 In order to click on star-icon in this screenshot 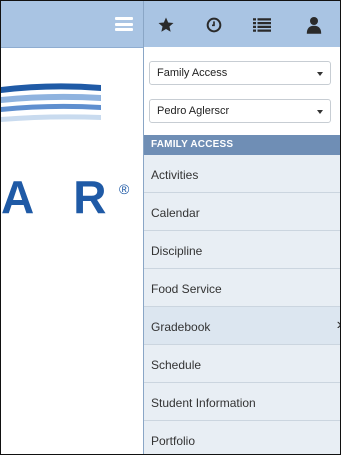, I will do `click(166, 25)`.